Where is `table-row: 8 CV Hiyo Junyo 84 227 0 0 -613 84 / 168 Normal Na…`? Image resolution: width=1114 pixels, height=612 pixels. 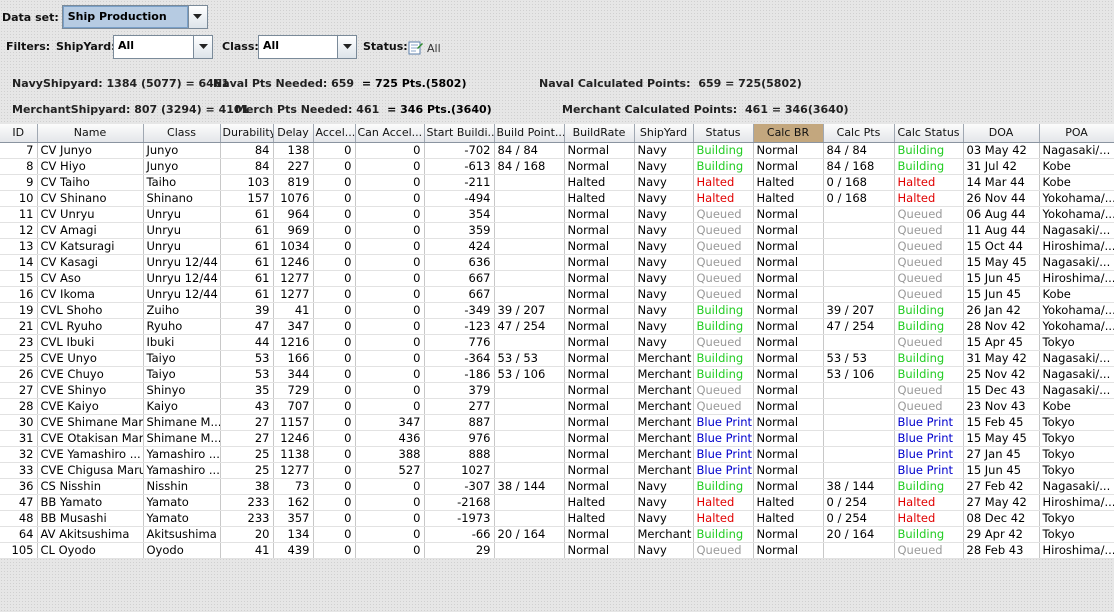
table-row: 8 CV Hiyo Junyo 84 227 0 0 -613 84 / 168 Normal Na… is located at coordinates (557, 166).